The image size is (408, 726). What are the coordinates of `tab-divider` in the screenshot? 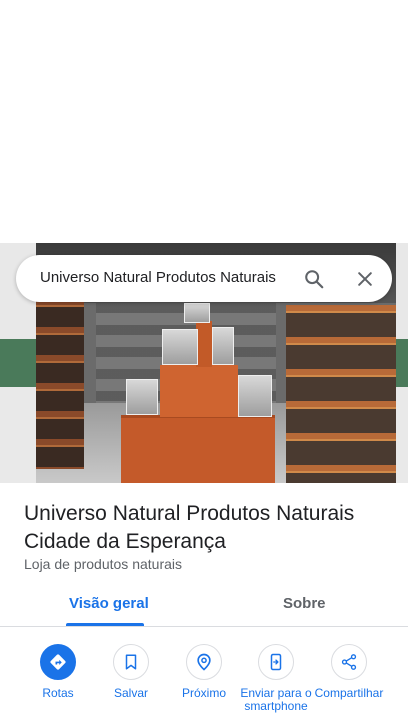 It's located at (204, 626).